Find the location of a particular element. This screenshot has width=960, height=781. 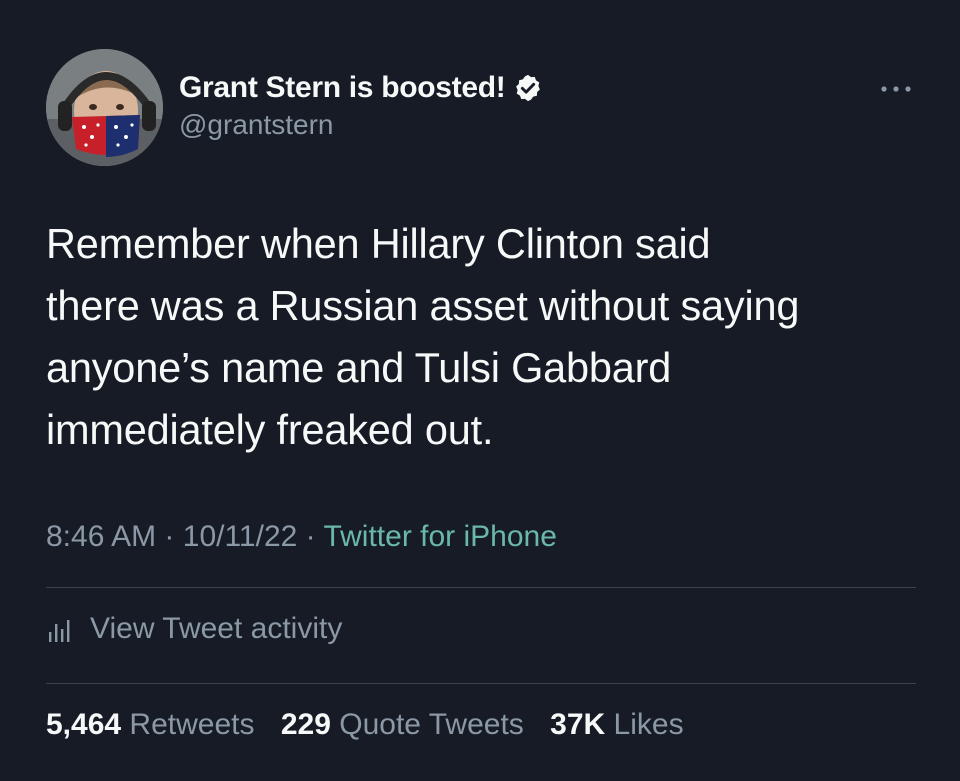

view-tweet-activity-label: View Tweet activity is located at coordinates (216, 628).